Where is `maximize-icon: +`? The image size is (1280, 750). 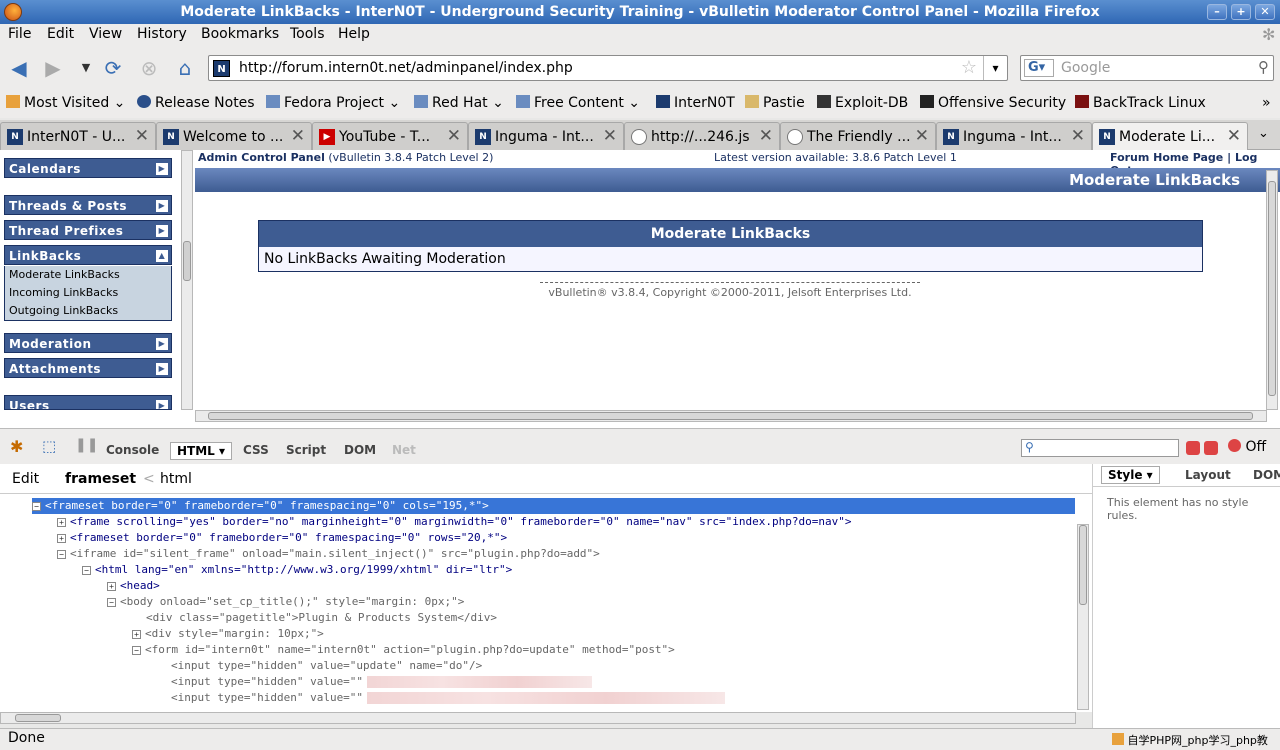 maximize-icon: + is located at coordinates (1241, 12).